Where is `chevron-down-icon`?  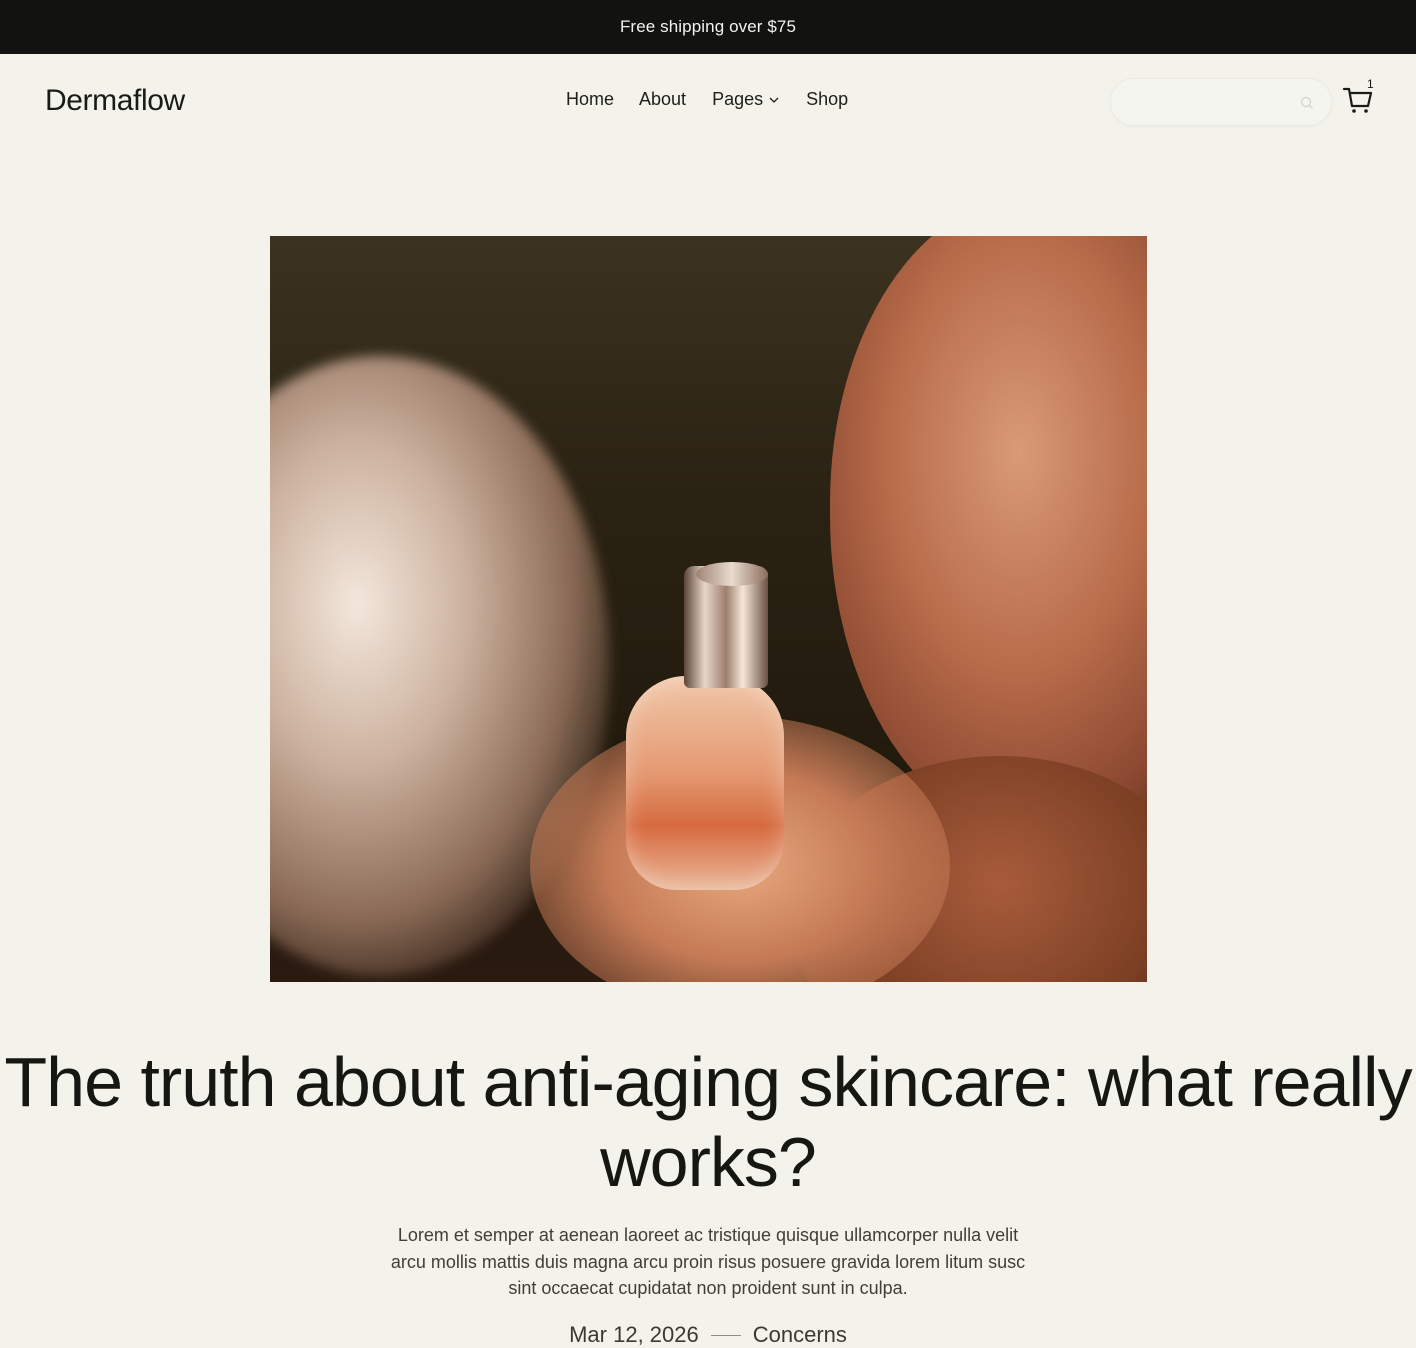
chevron-down-icon is located at coordinates (774, 100).